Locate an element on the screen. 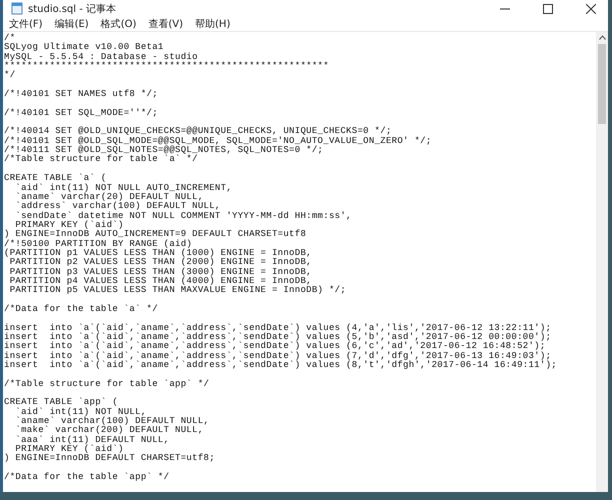  code-line: /*!40101 SET NAMES utf8 */; is located at coordinates (81, 95).